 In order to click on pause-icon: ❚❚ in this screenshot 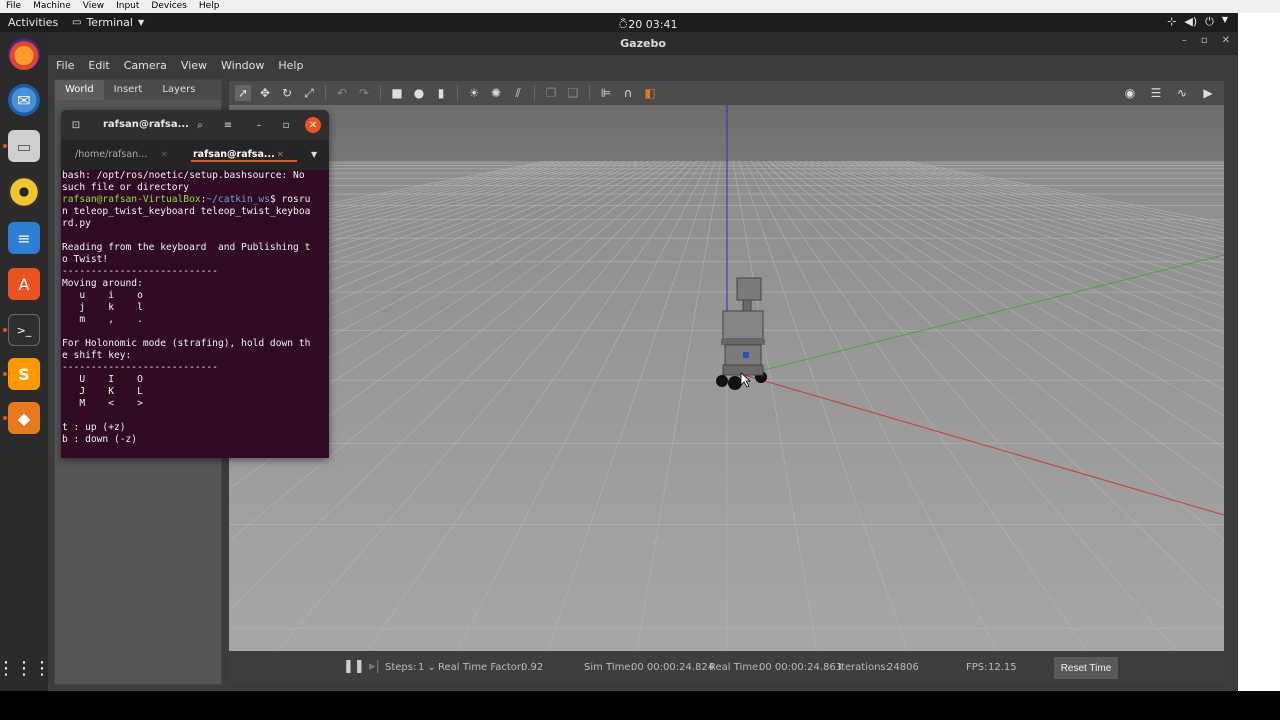, I will do `click(354, 666)`.